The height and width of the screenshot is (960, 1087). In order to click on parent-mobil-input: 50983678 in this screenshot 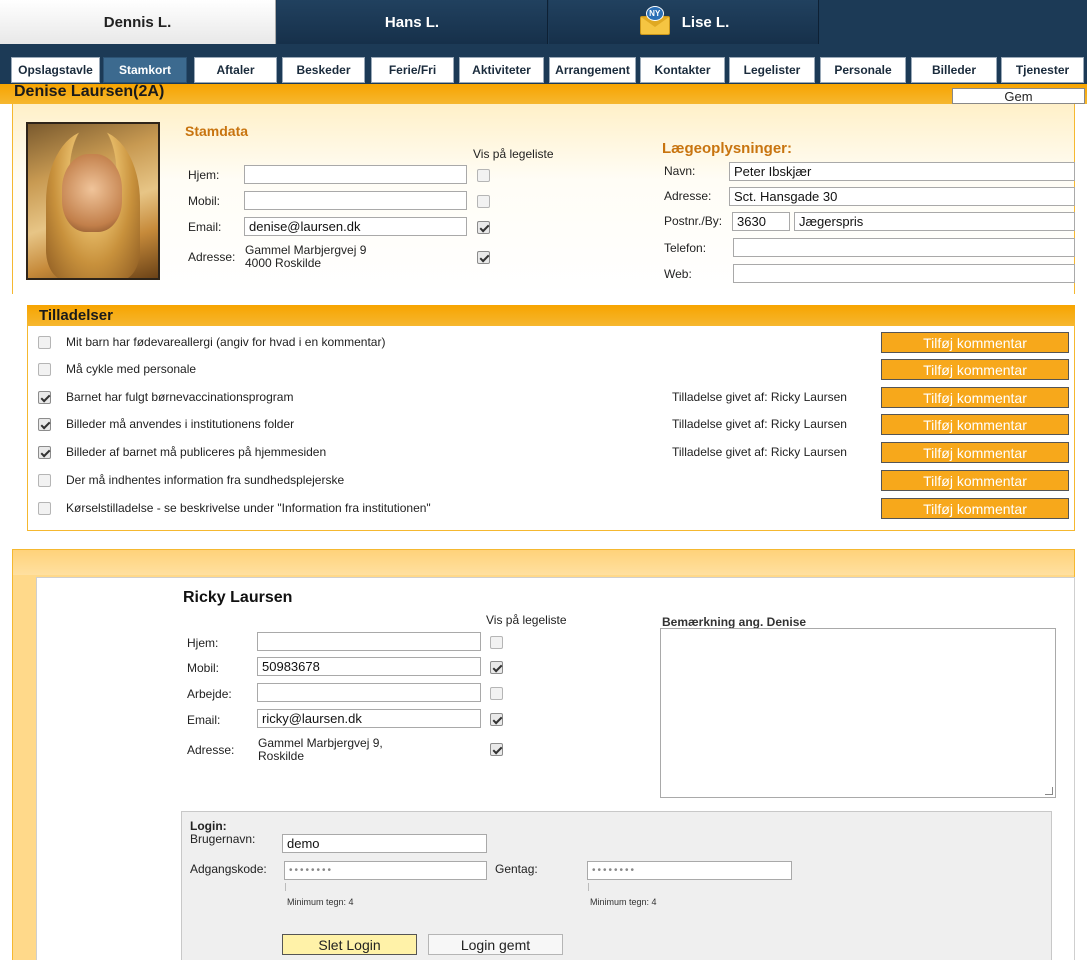, I will do `click(369, 666)`.